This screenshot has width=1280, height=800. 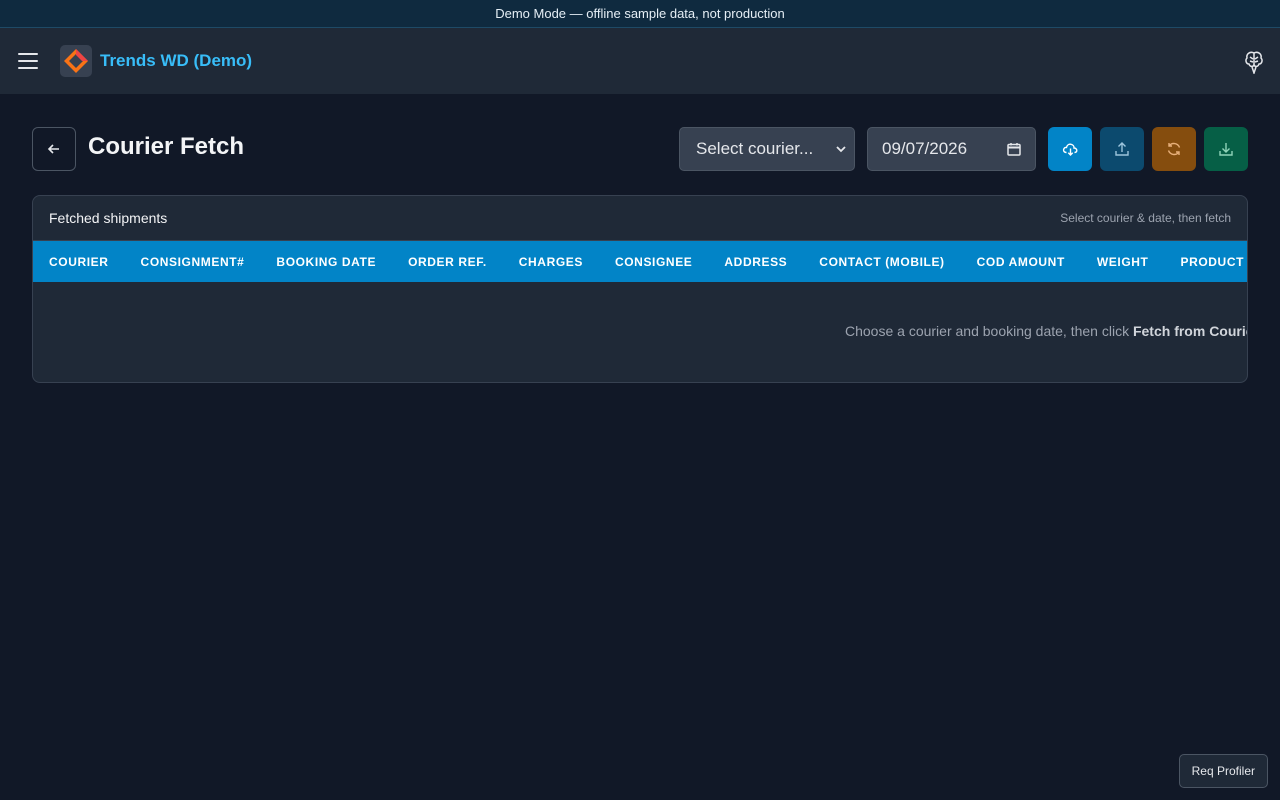 I want to click on card-title: Fetched shipments, so click(x=108, y=218).